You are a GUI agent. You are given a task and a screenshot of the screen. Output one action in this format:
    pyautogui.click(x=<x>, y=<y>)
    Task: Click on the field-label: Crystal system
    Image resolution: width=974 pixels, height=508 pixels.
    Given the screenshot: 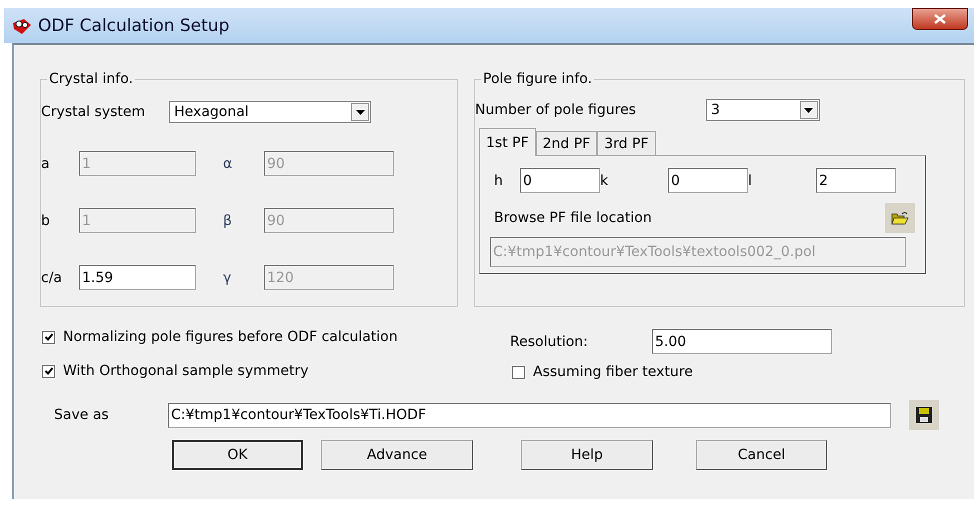 What is the action you would take?
    pyautogui.click(x=93, y=112)
    